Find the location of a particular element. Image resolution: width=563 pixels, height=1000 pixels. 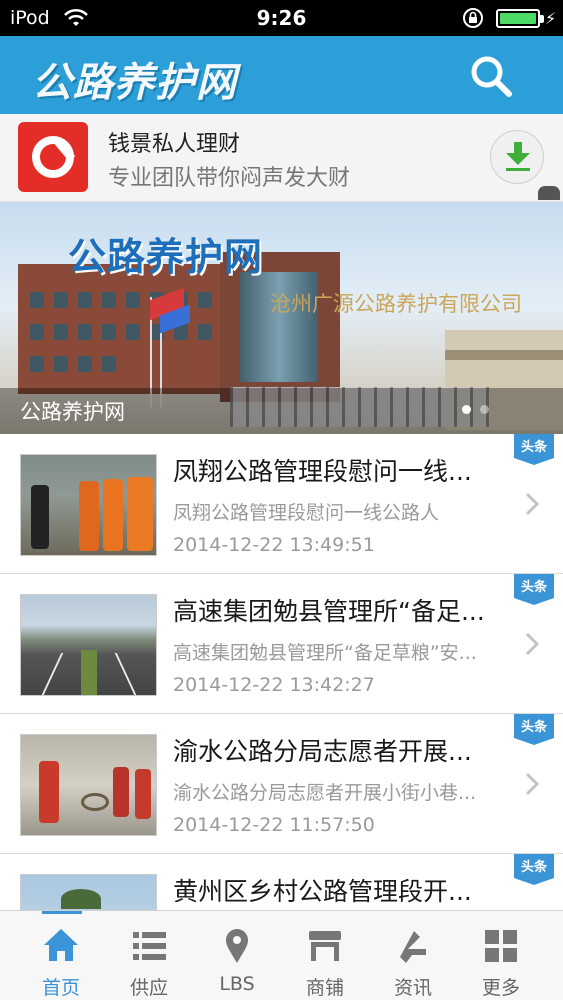

tab-shop: 商铺 is located at coordinates (325, 955).